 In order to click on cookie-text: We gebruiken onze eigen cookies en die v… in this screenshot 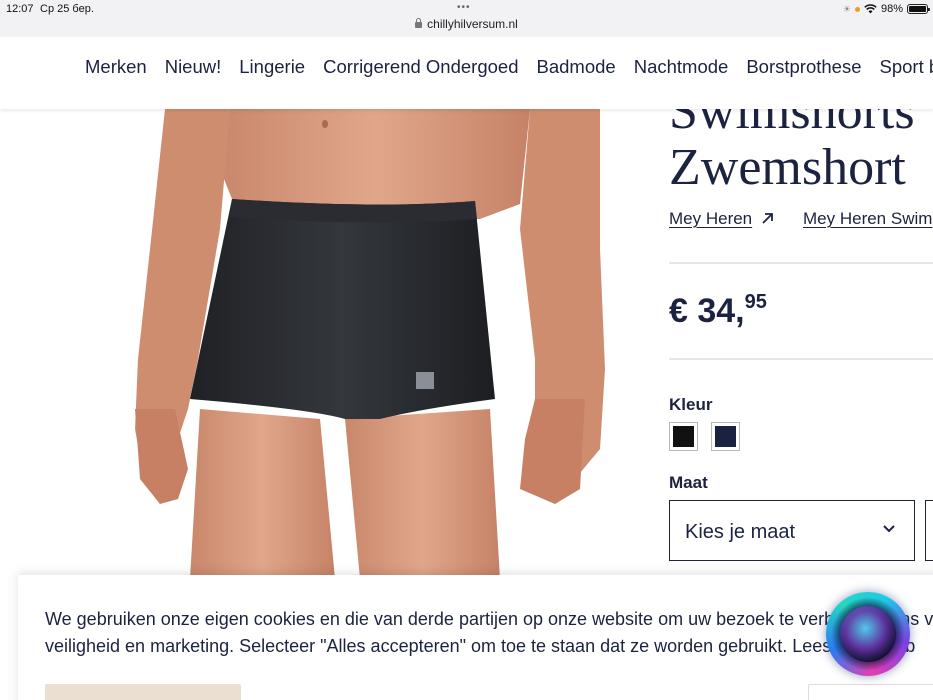, I will do `click(489, 633)`.